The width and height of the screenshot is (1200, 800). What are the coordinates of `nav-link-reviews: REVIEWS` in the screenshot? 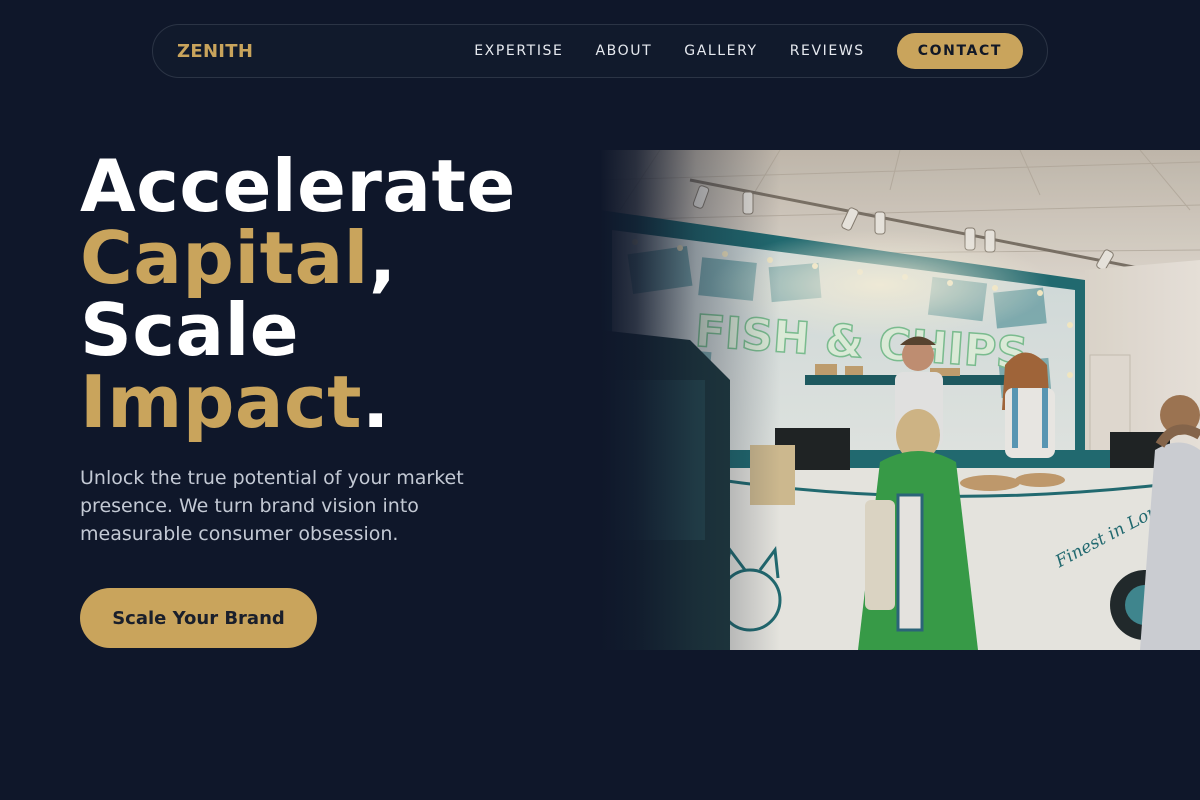 It's located at (827, 51).